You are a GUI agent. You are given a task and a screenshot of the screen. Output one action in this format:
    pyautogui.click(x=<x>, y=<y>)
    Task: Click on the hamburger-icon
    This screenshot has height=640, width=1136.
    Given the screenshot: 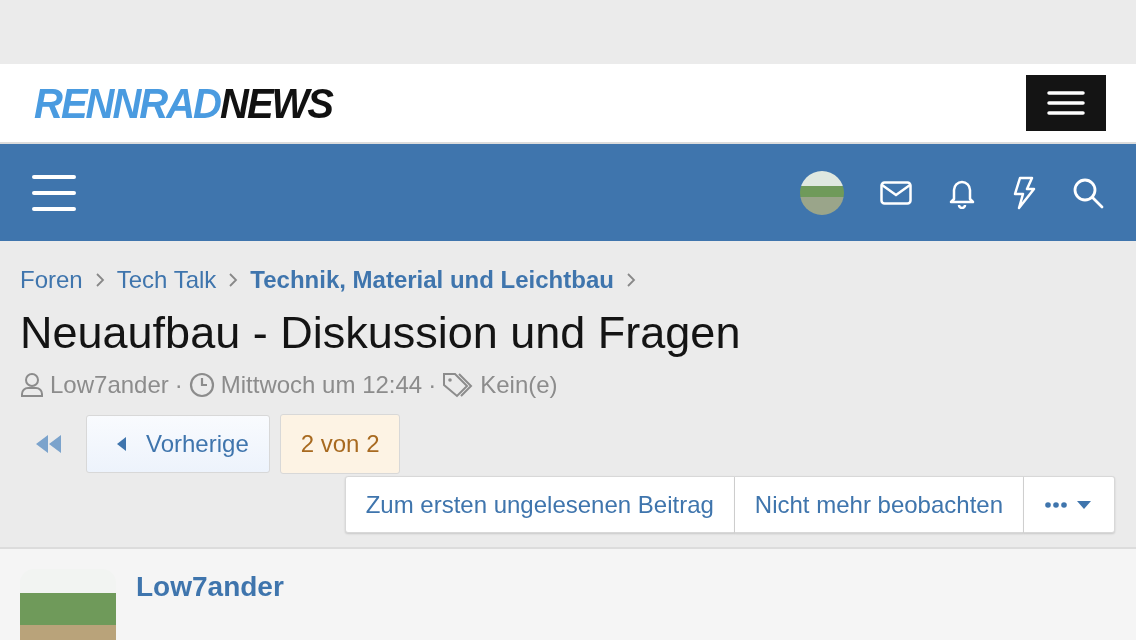 What is the action you would take?
    pyautogui.click(x=1066, y=103)
    